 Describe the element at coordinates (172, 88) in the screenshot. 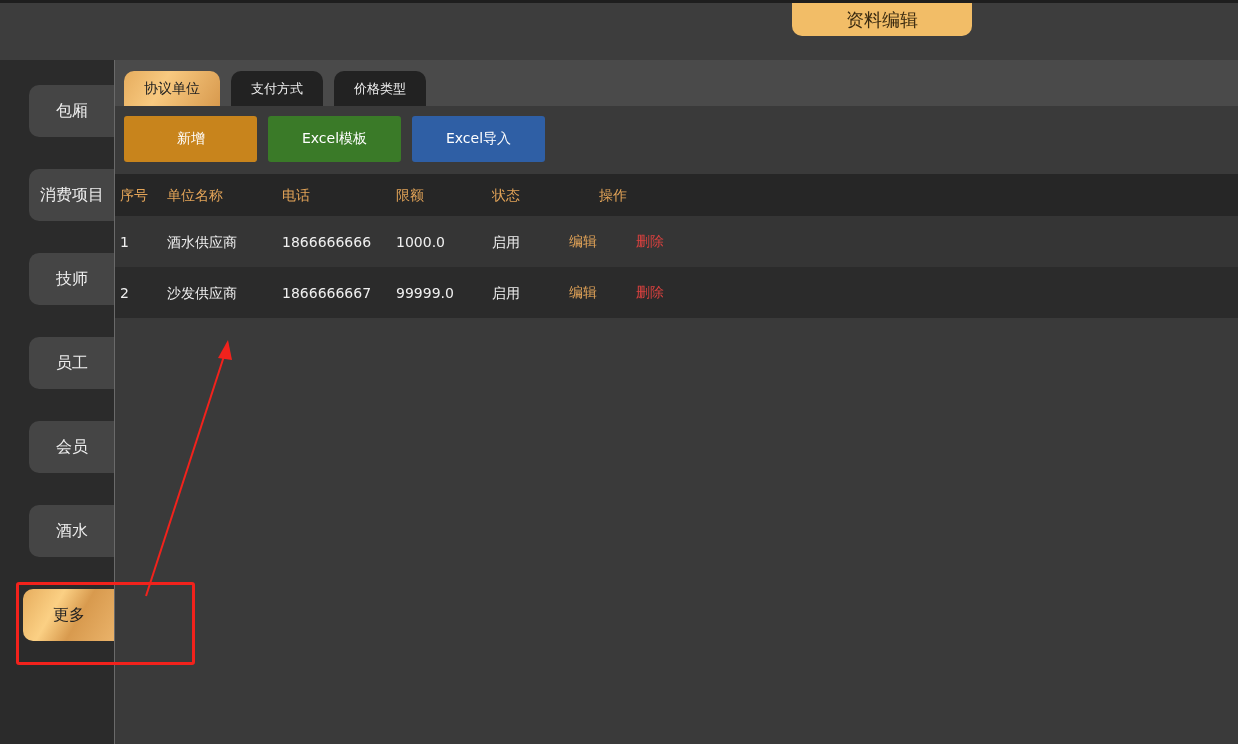

I see `tab: 协议单位` at that location.